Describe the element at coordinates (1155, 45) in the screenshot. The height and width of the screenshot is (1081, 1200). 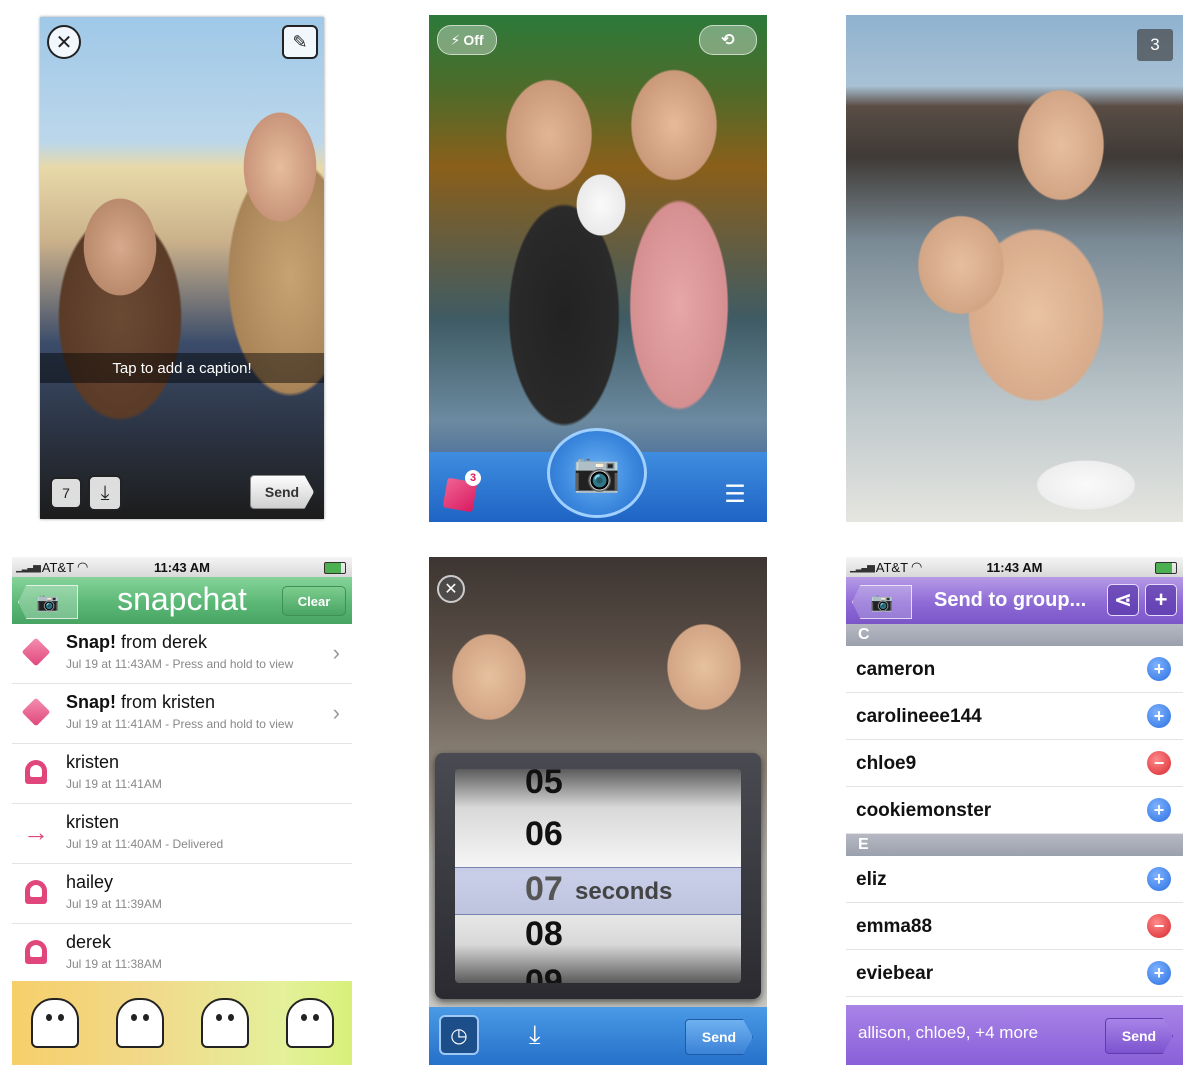
I see `countdown-counter: 3` at that location.